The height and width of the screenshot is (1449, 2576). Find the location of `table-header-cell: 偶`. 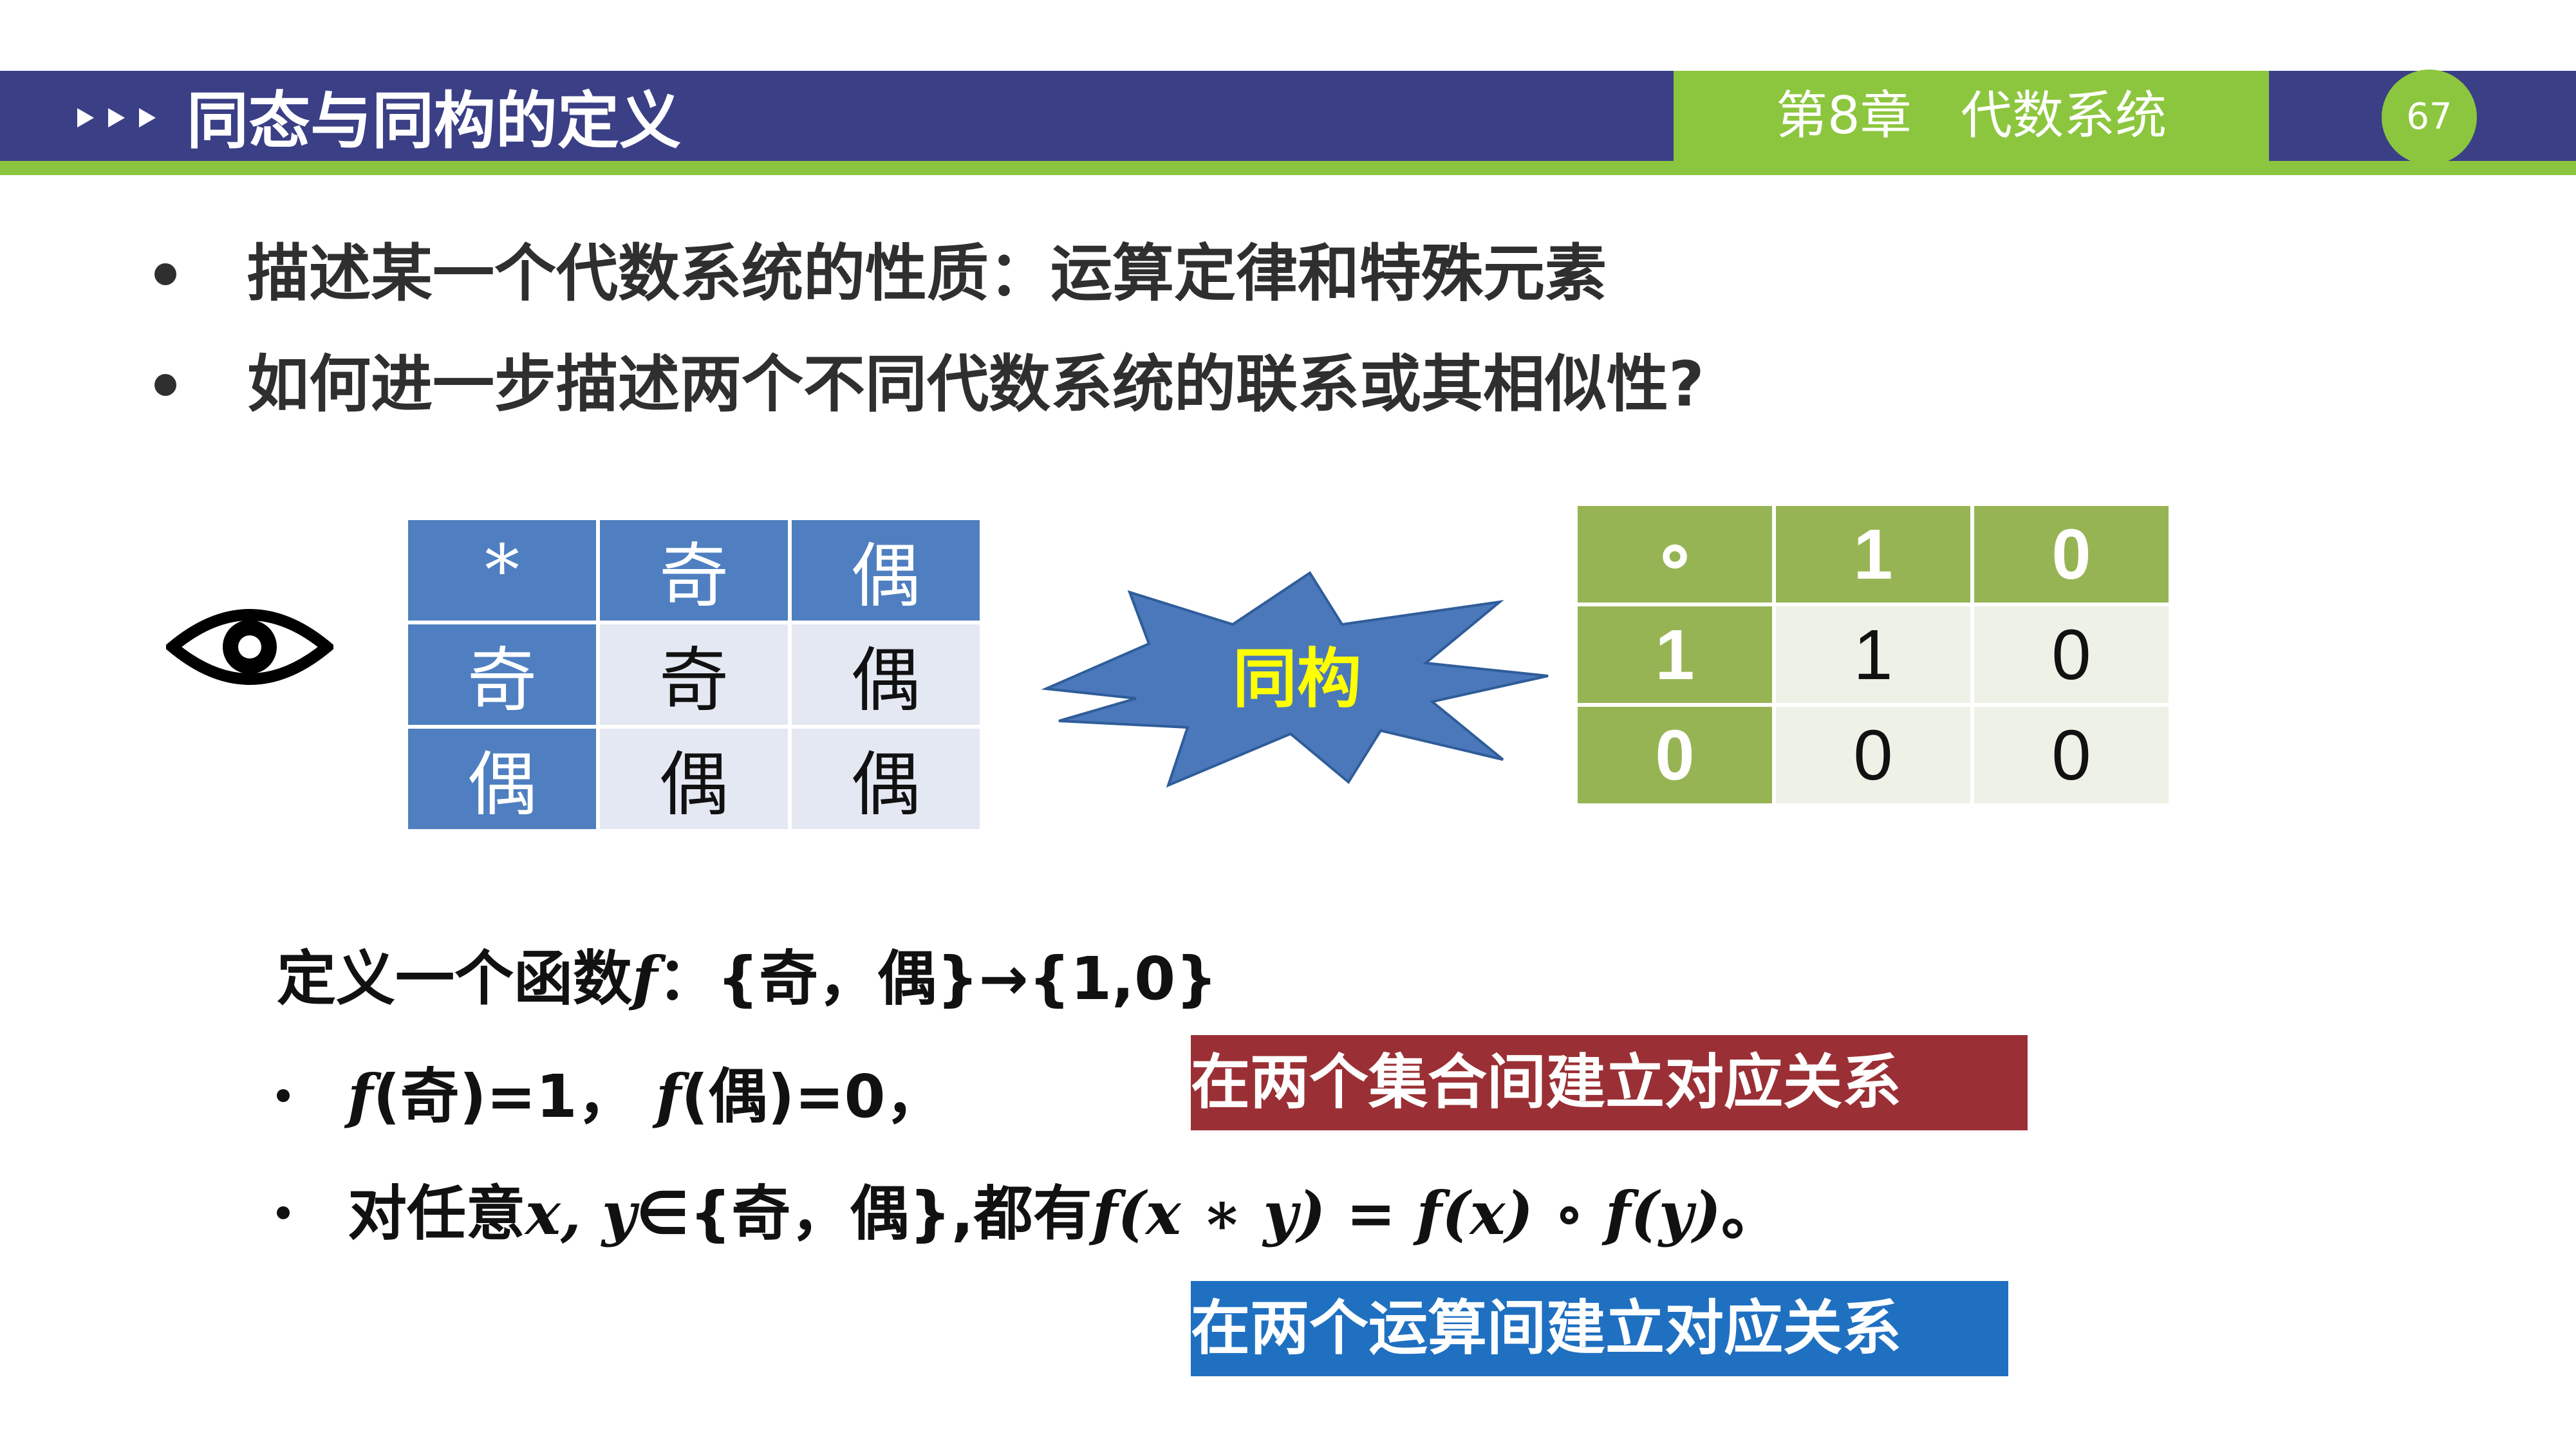

table-header-cell: 偶 is located at coordinates (886, 570).